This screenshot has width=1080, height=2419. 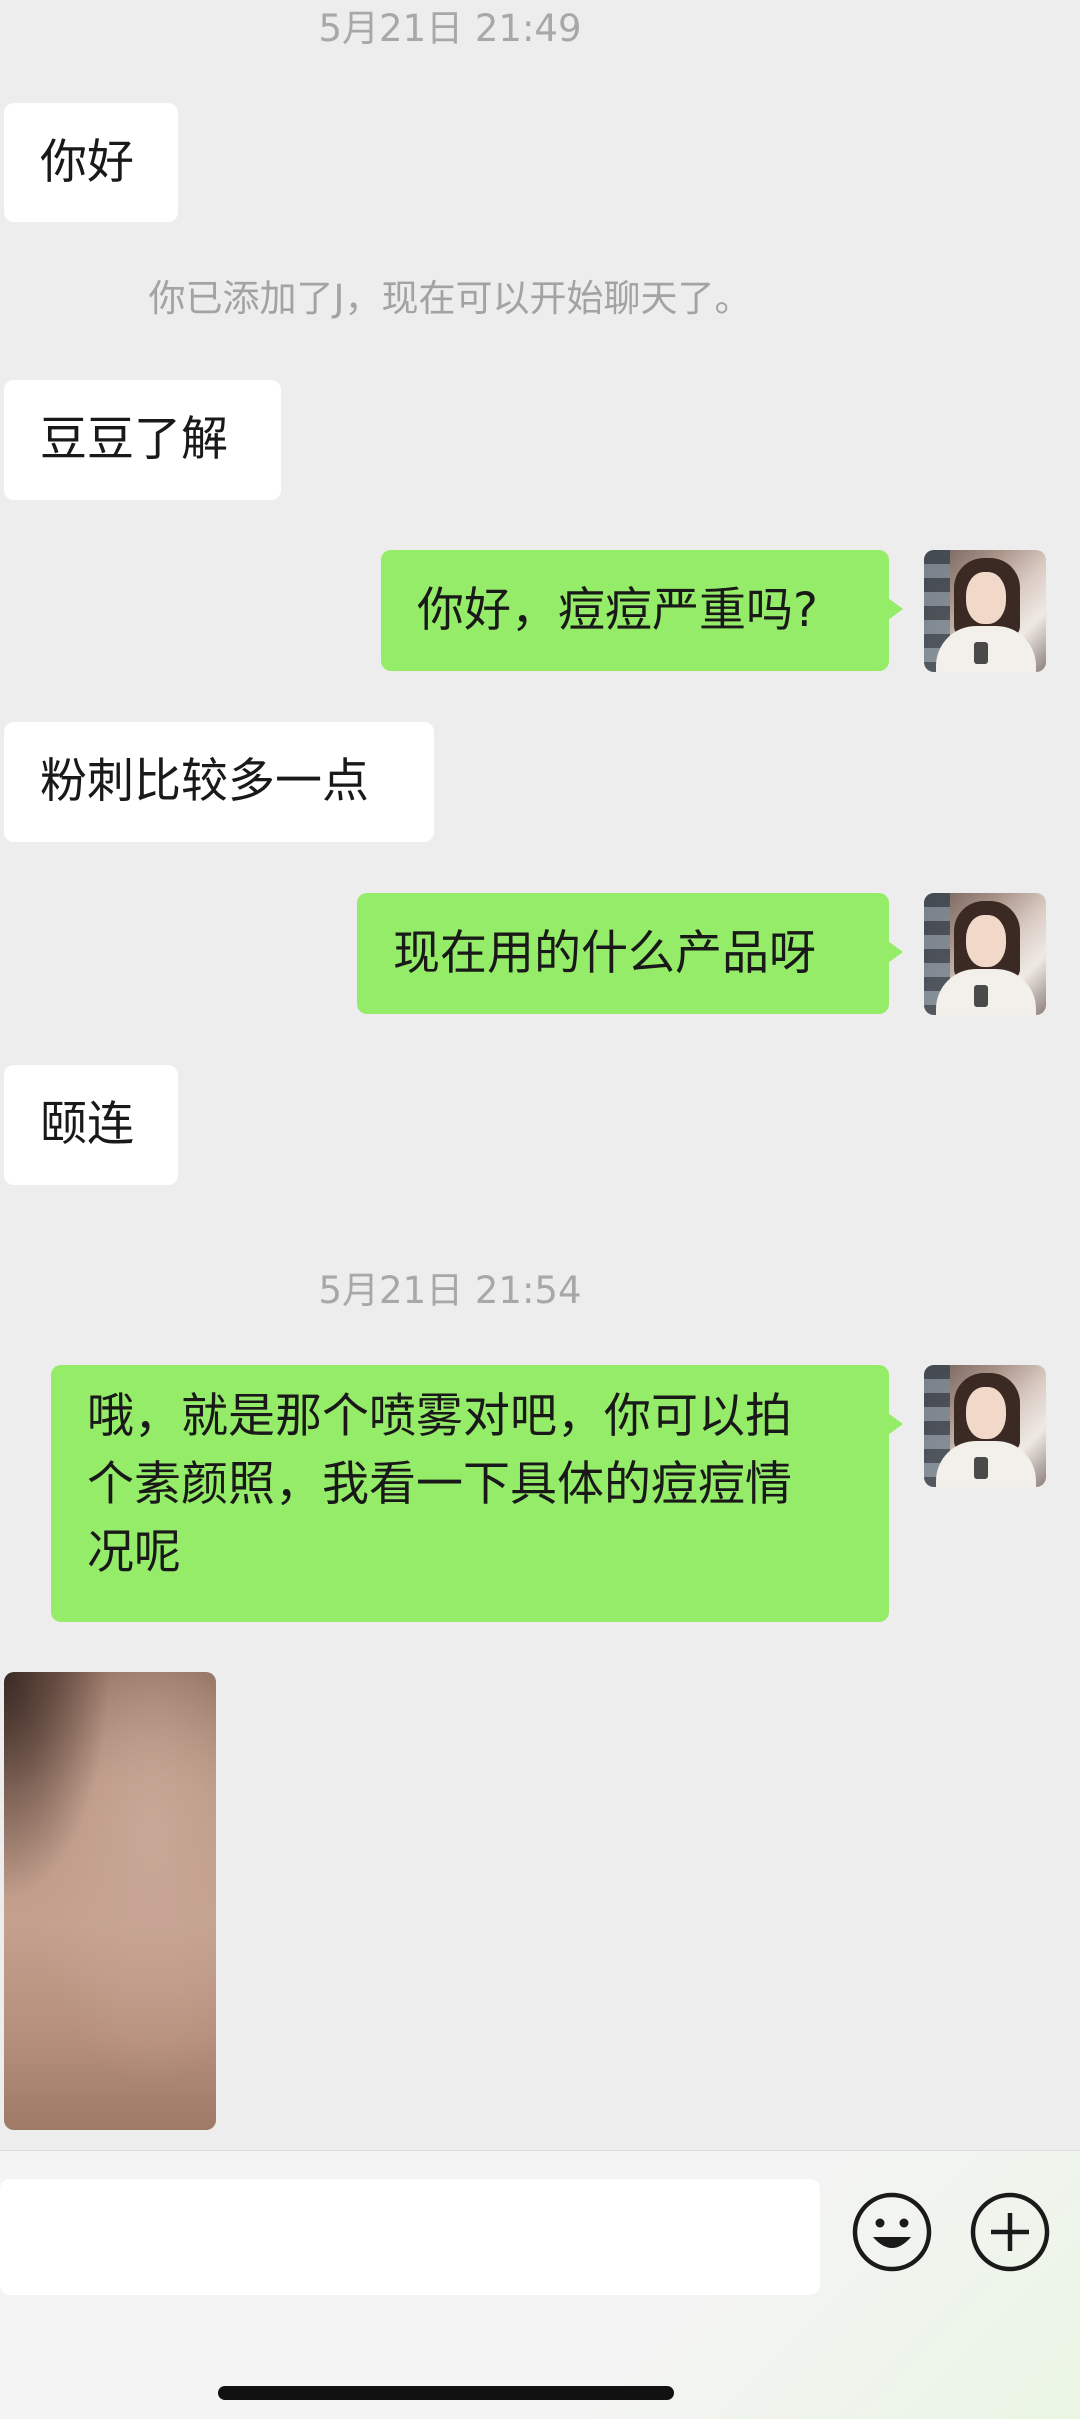 What do you see at coordinates (439, 1484) in the screenshot?
I see `message-text-line: 个素颜照，我看一下具体的痘痘情` at bounding box center [439, 1484].